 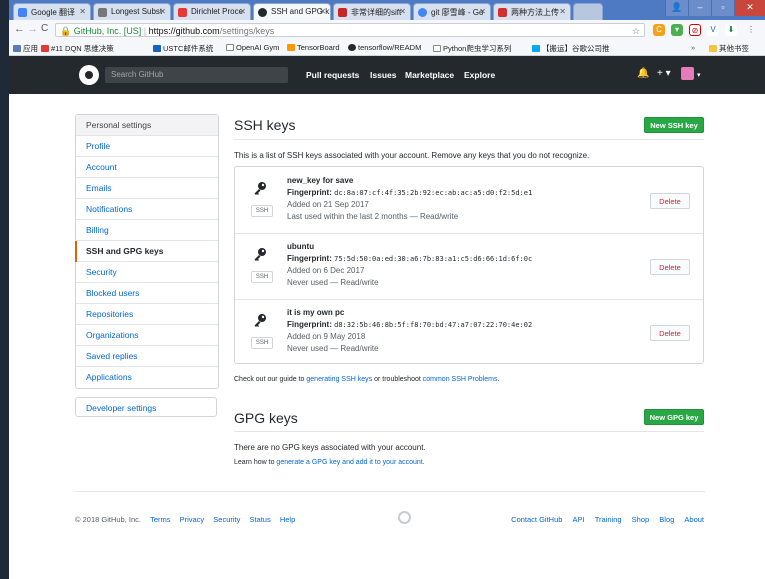 What do you see at coordinates (372, 11) in the screenshot?
I see `browser-tab: 非常详细的sift ✕` at bounding box center [372, 11].